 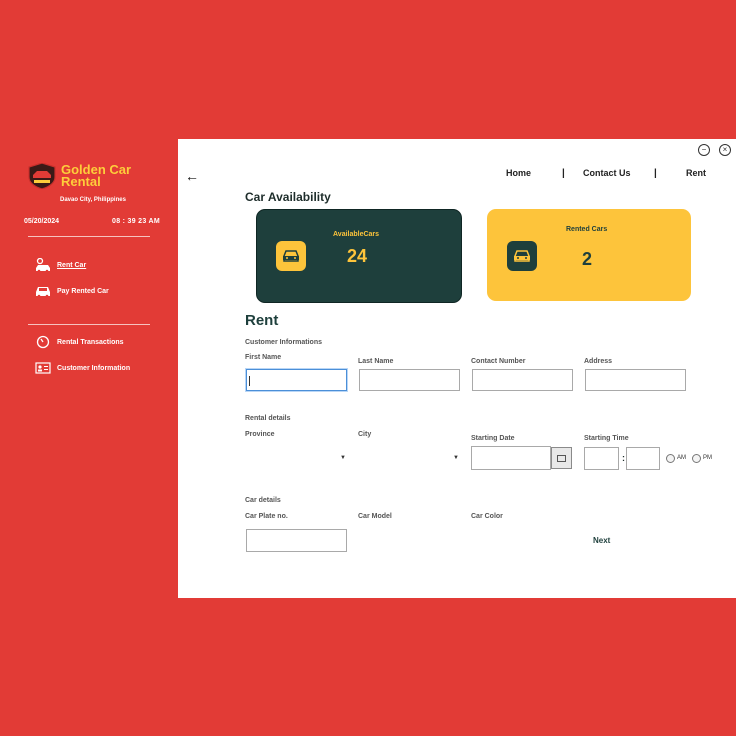 What do you see at coordinates (601, 540) in the screenshot?
I see `next-button: Next` at bounding box center [601, 540].